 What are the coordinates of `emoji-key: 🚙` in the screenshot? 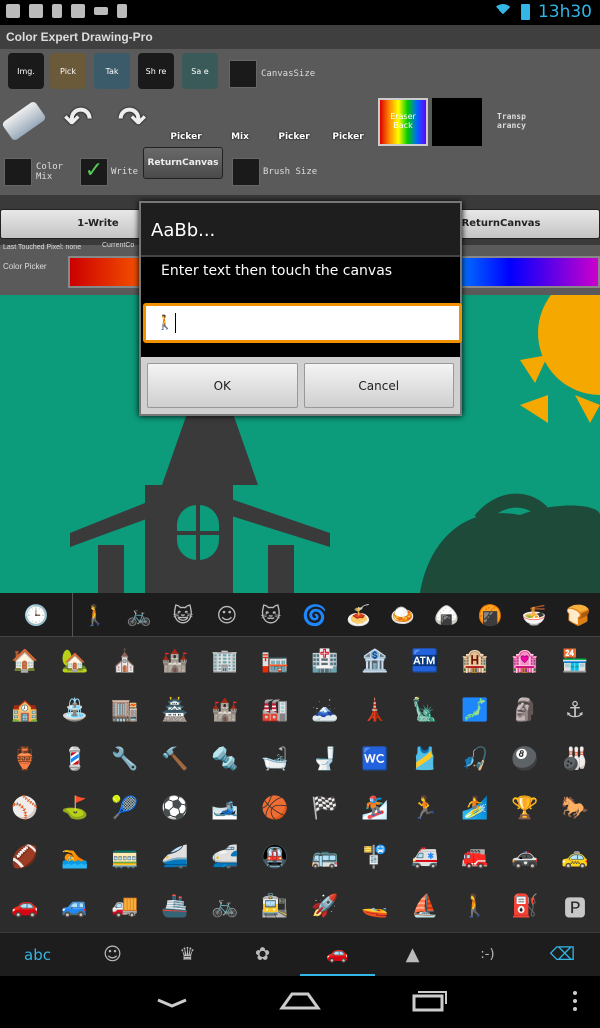 It's located at (75, 906).